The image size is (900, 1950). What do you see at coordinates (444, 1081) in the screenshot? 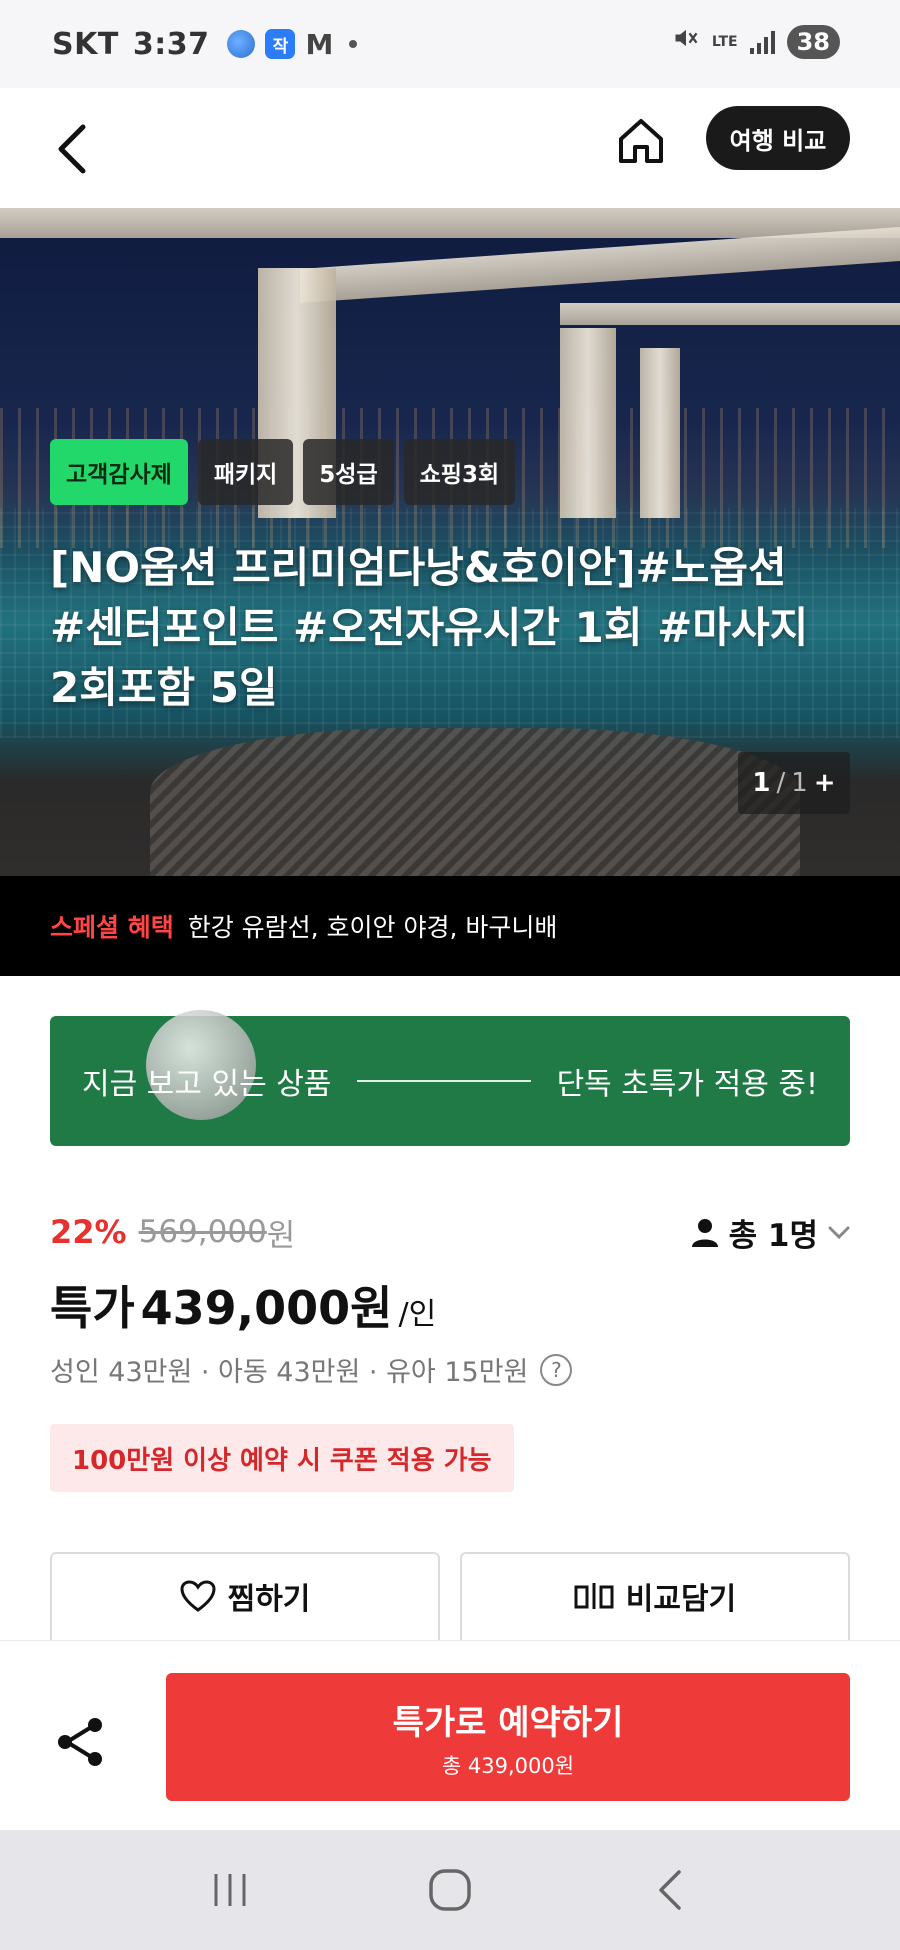
I see `promo-divider` at bounding box center [444, 1081].